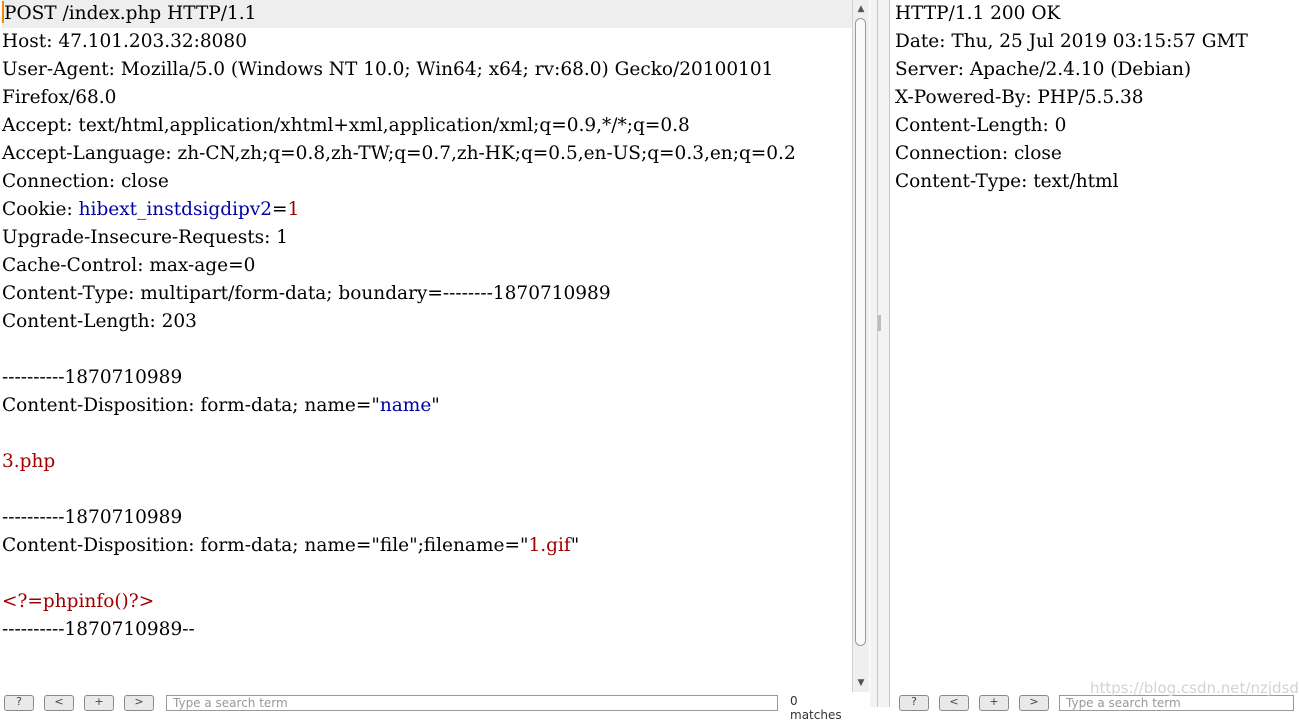 The height and width of the screenshot is (722, 1299). Describe the element at coordinates (427, 98) in the screenshot. I see `request-line: Firefox/68.0` at that location.